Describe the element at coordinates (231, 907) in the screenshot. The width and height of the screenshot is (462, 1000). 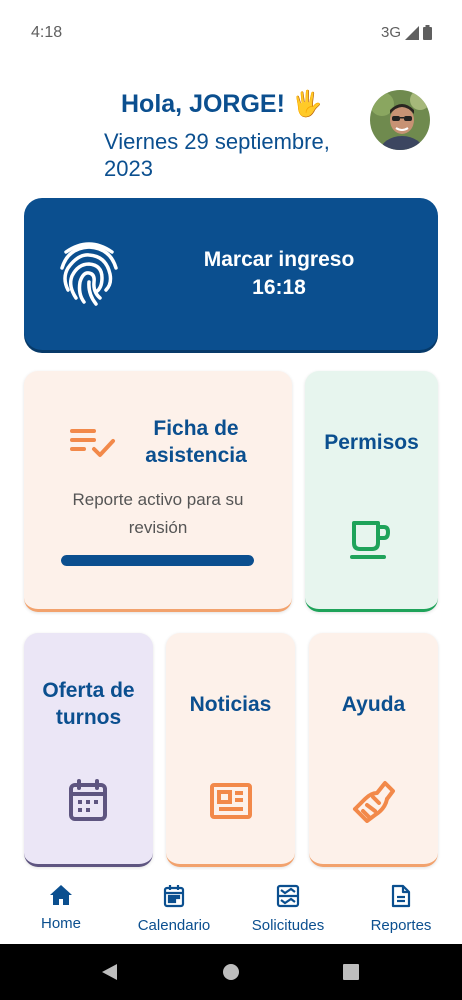
I see `bottom-navigation: Home Calendario Solicitudes Reportes` at that location.